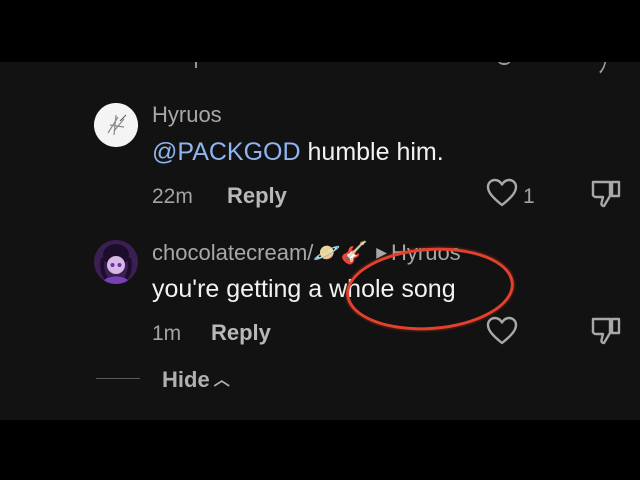  What do you see at coordinates (196, 68) in the screenshot?
I see `cut-off-text: ı` at bounding box center [196, 68].